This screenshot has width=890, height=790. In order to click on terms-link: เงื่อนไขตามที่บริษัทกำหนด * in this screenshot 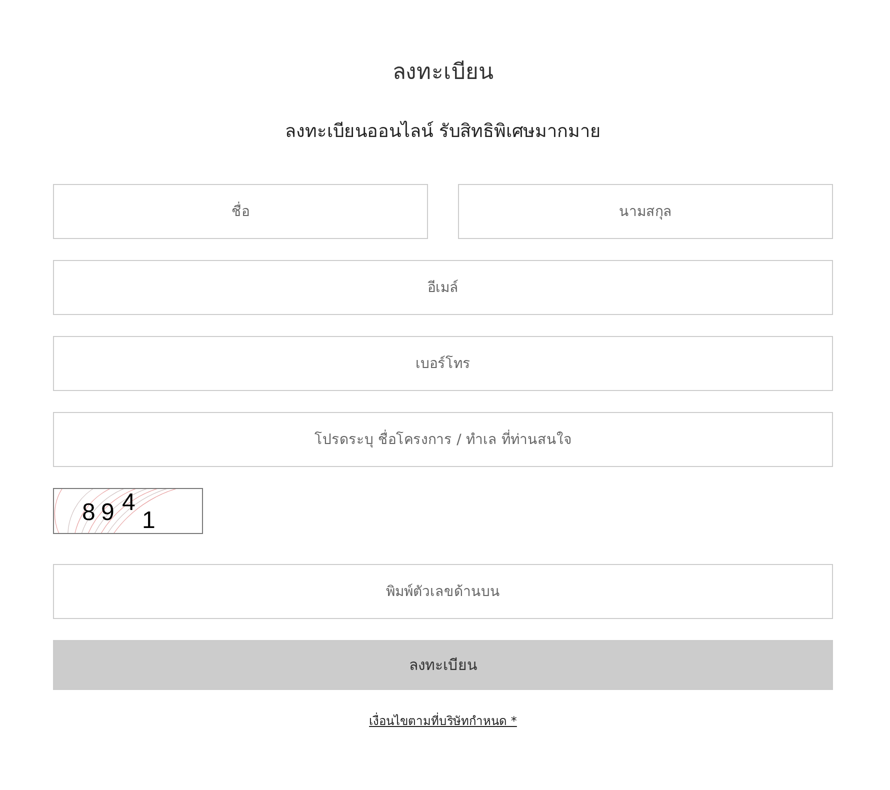, I will do `click(443, 721)`.